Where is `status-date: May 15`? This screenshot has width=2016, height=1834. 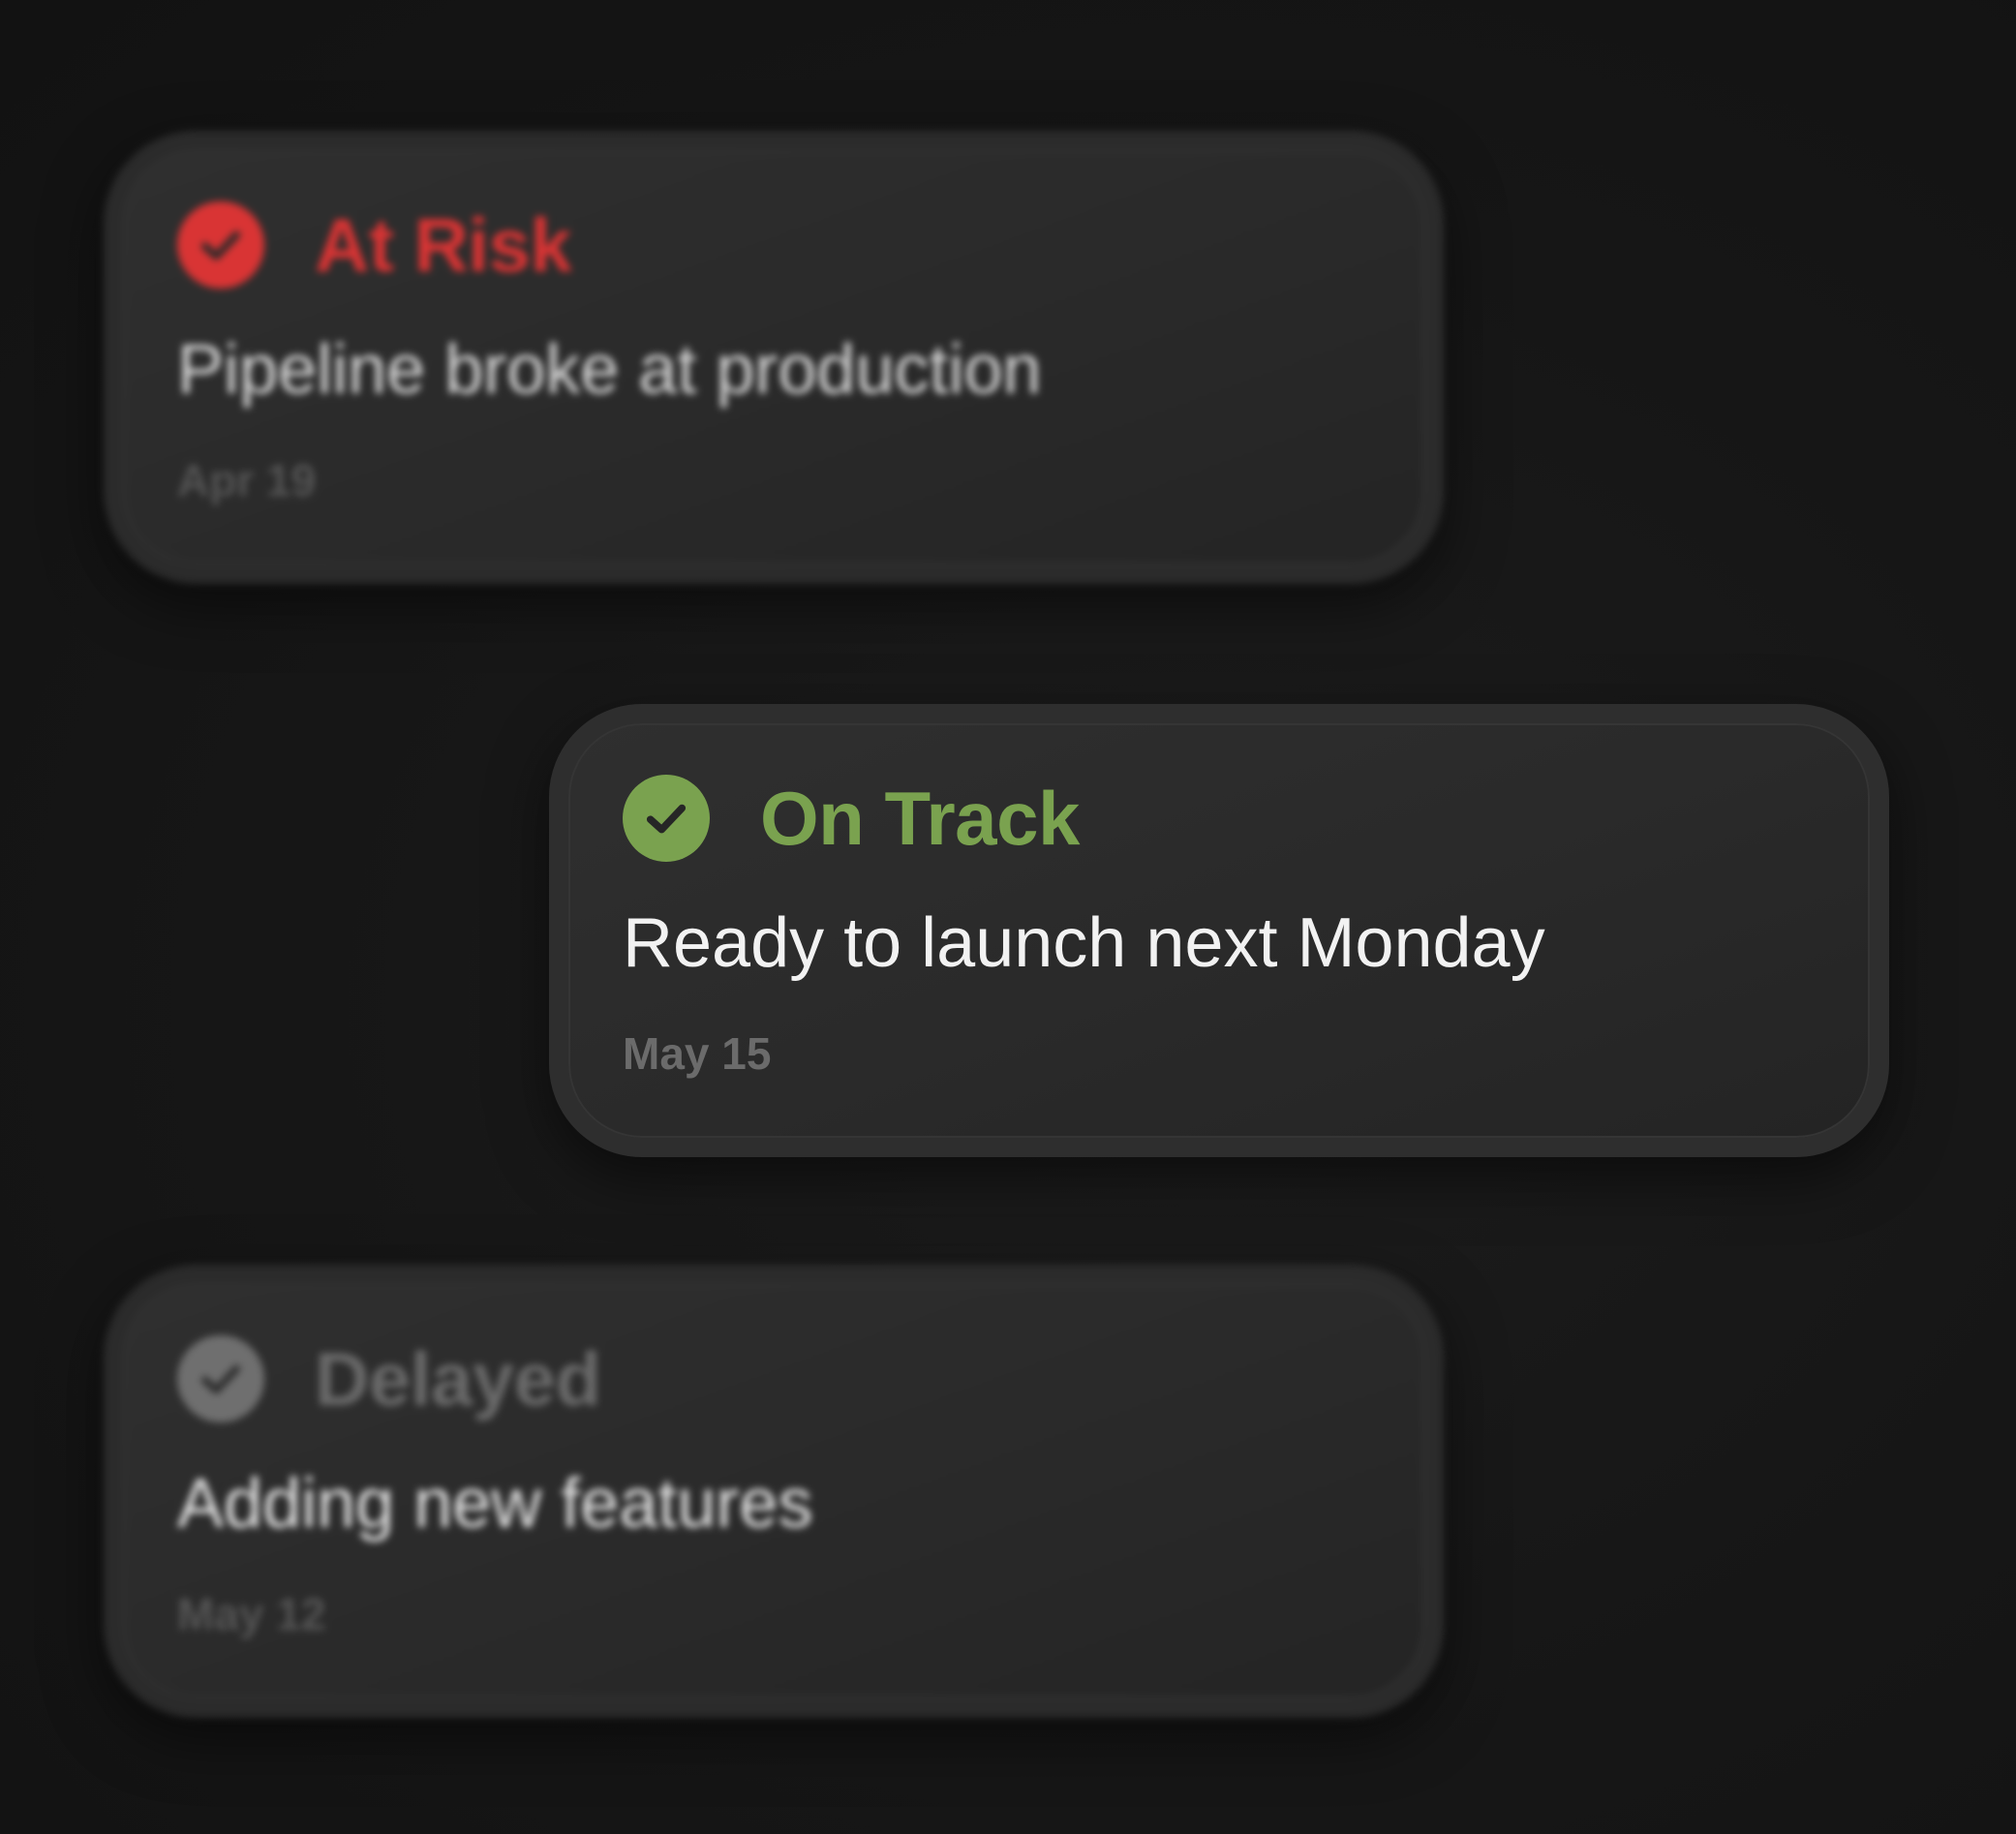 status-date: May 15 is located at coordinates (698, 1054).